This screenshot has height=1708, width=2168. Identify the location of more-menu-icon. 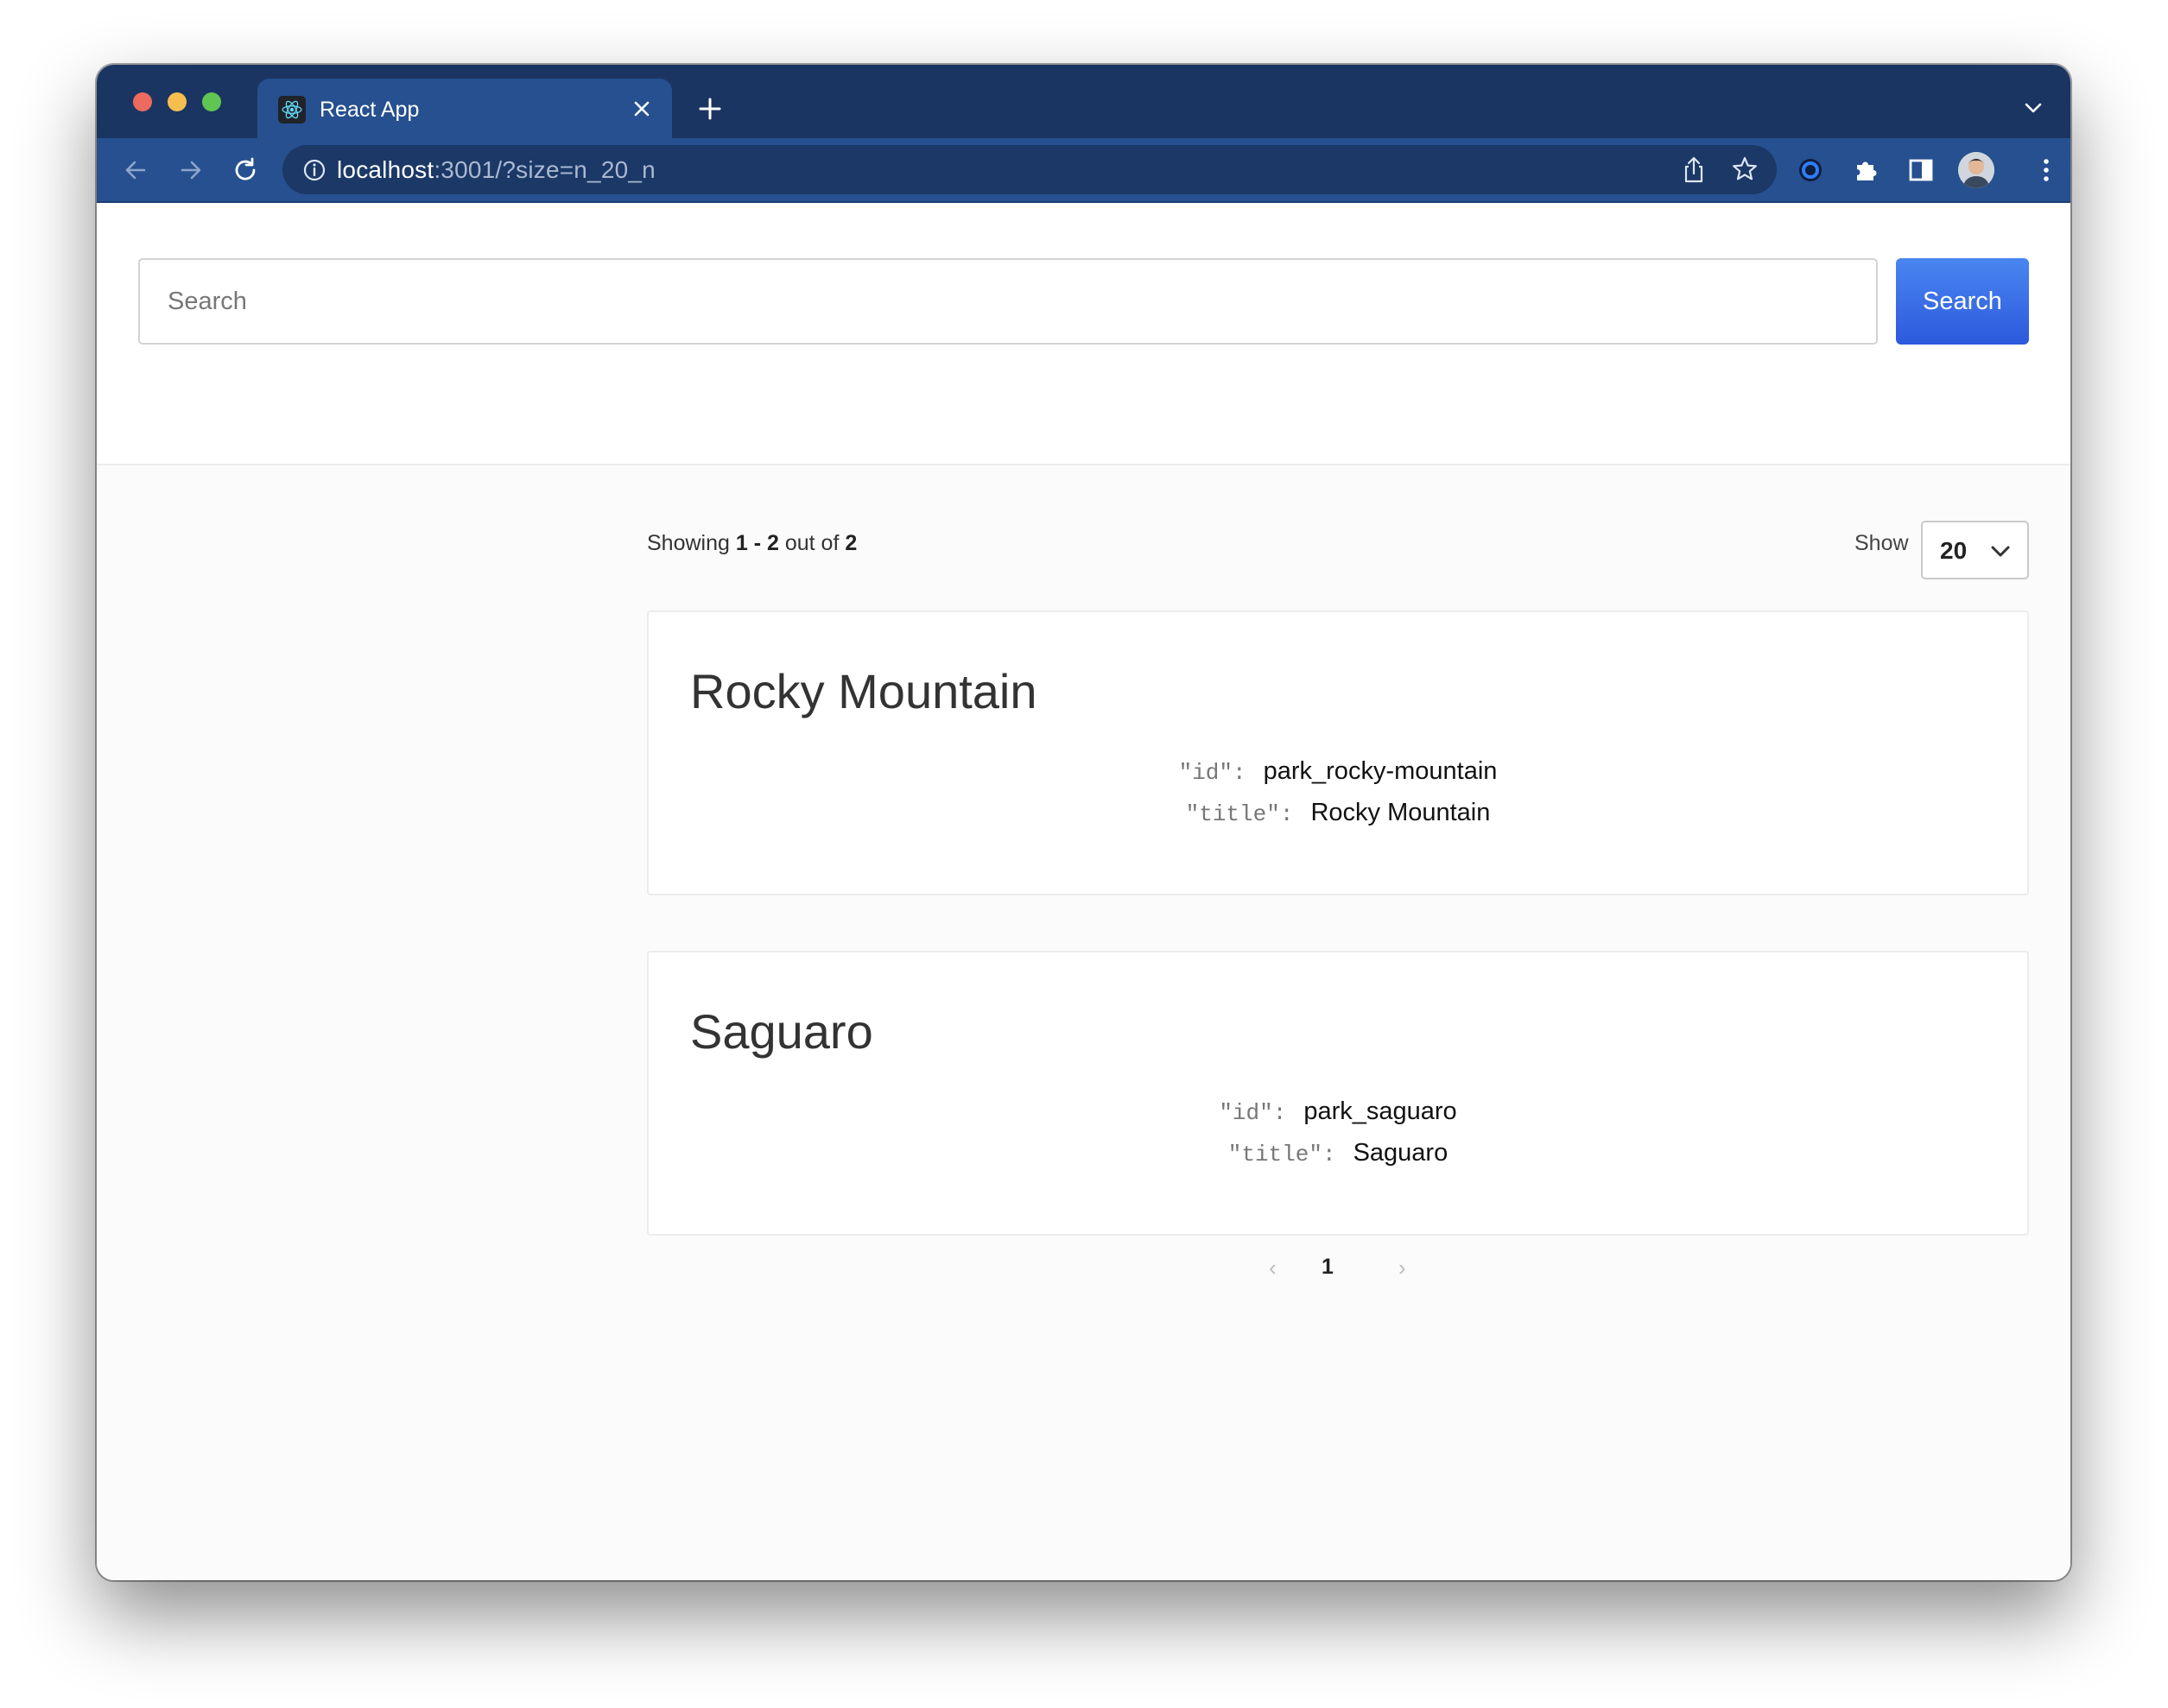
(2046, 170).